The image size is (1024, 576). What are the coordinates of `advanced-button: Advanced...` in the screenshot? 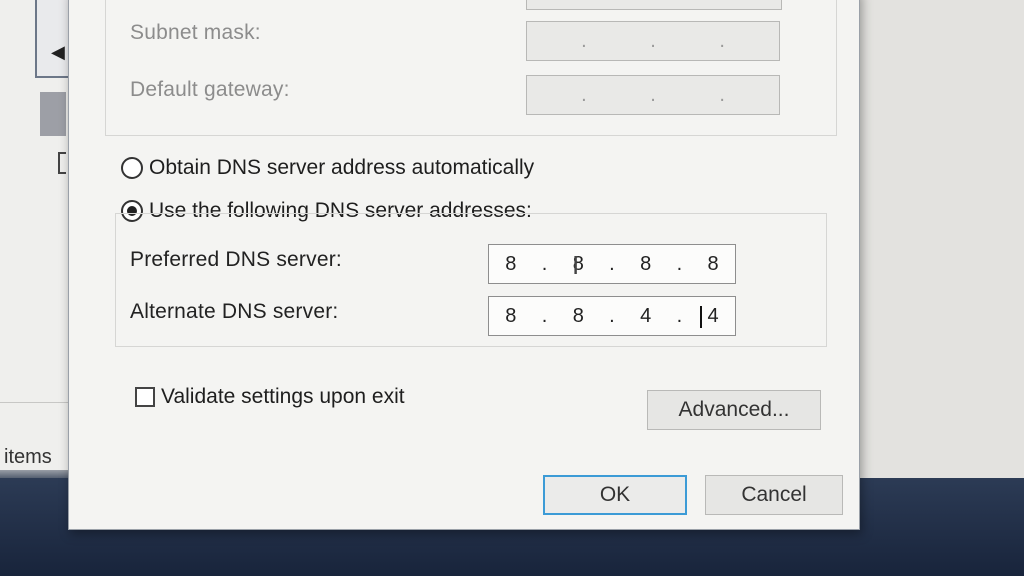 It's located at (734, 410).